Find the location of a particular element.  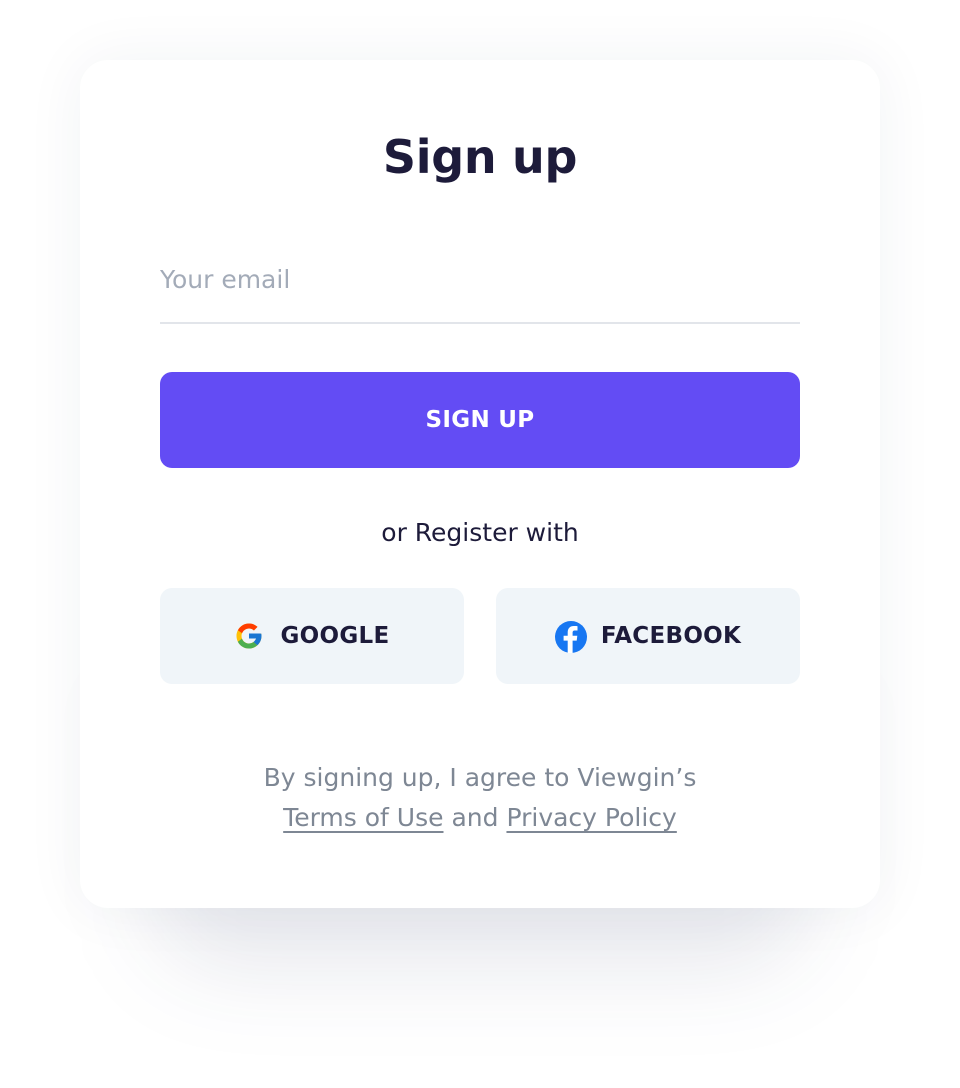

legal-line-2: Terms of Use and Privacy Policy is located at coordinates (480, 818).